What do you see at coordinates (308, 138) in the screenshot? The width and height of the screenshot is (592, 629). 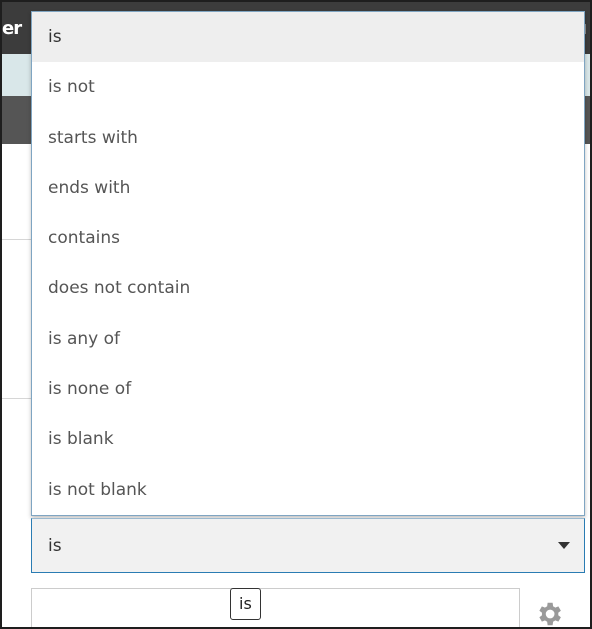 I see `option-starts-with: starts with` at bounding box center [308, 138].